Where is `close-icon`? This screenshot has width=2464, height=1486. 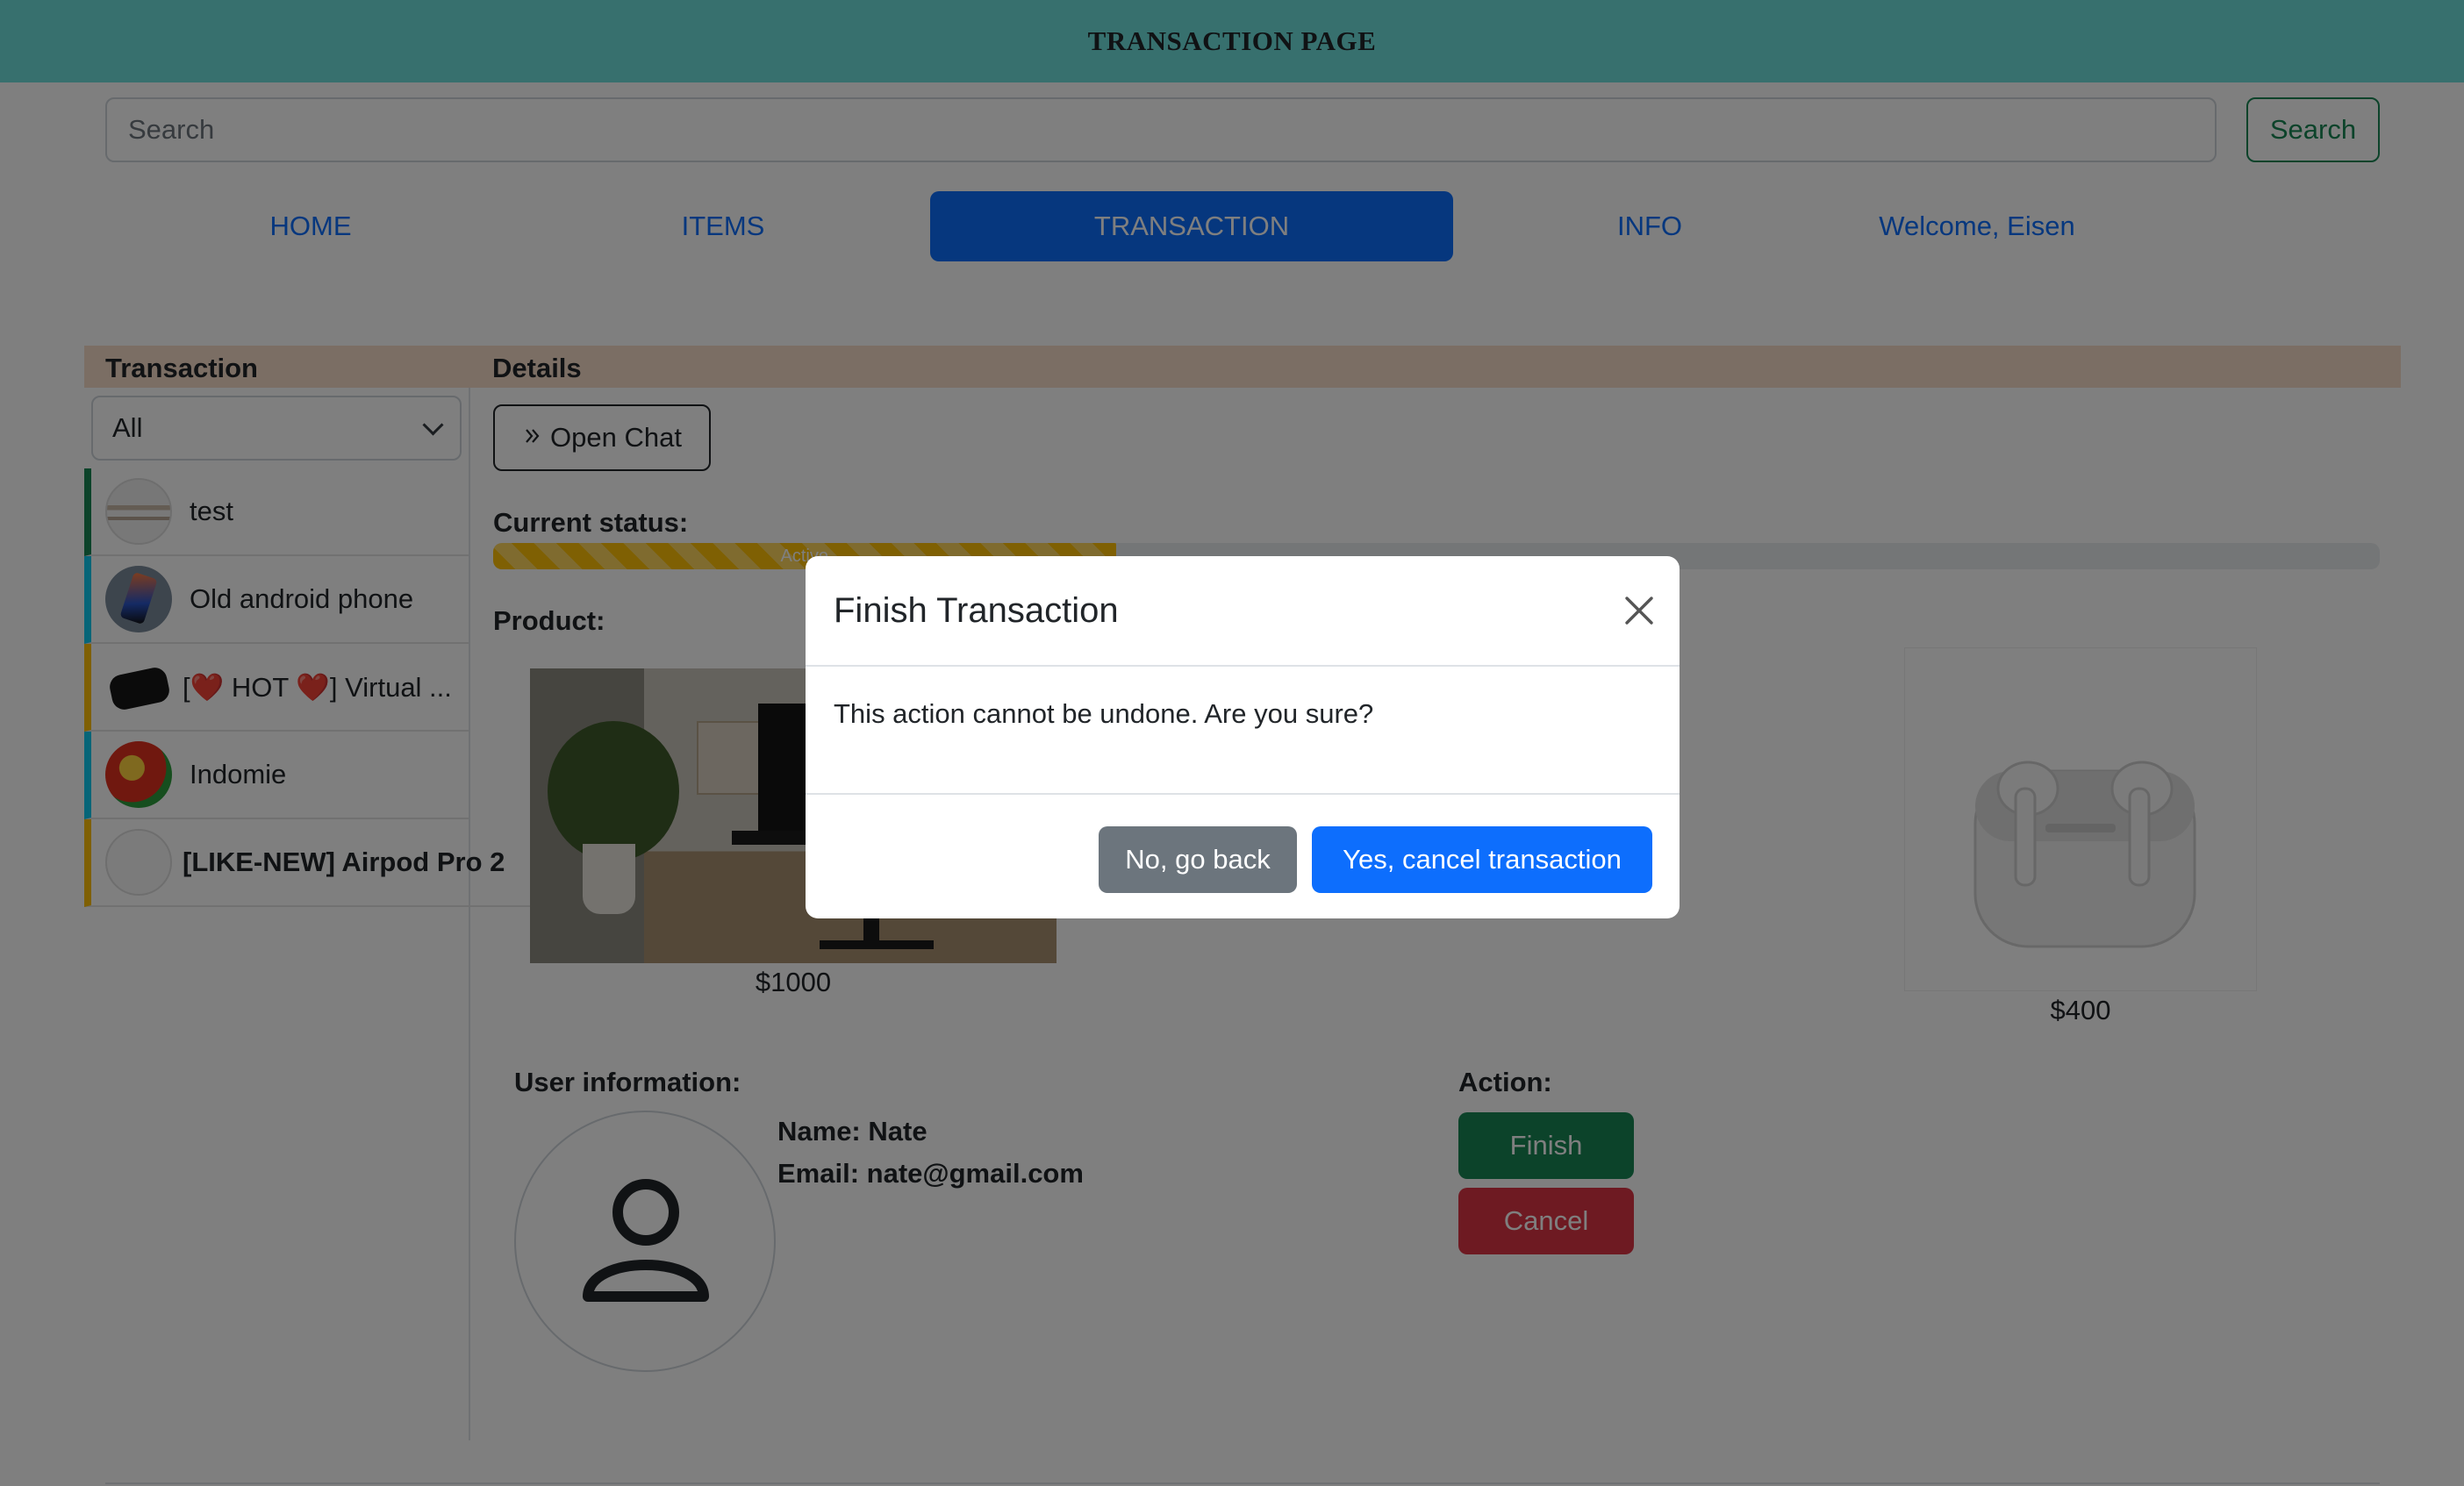 close-icon is located at coordinates (1639, 610).